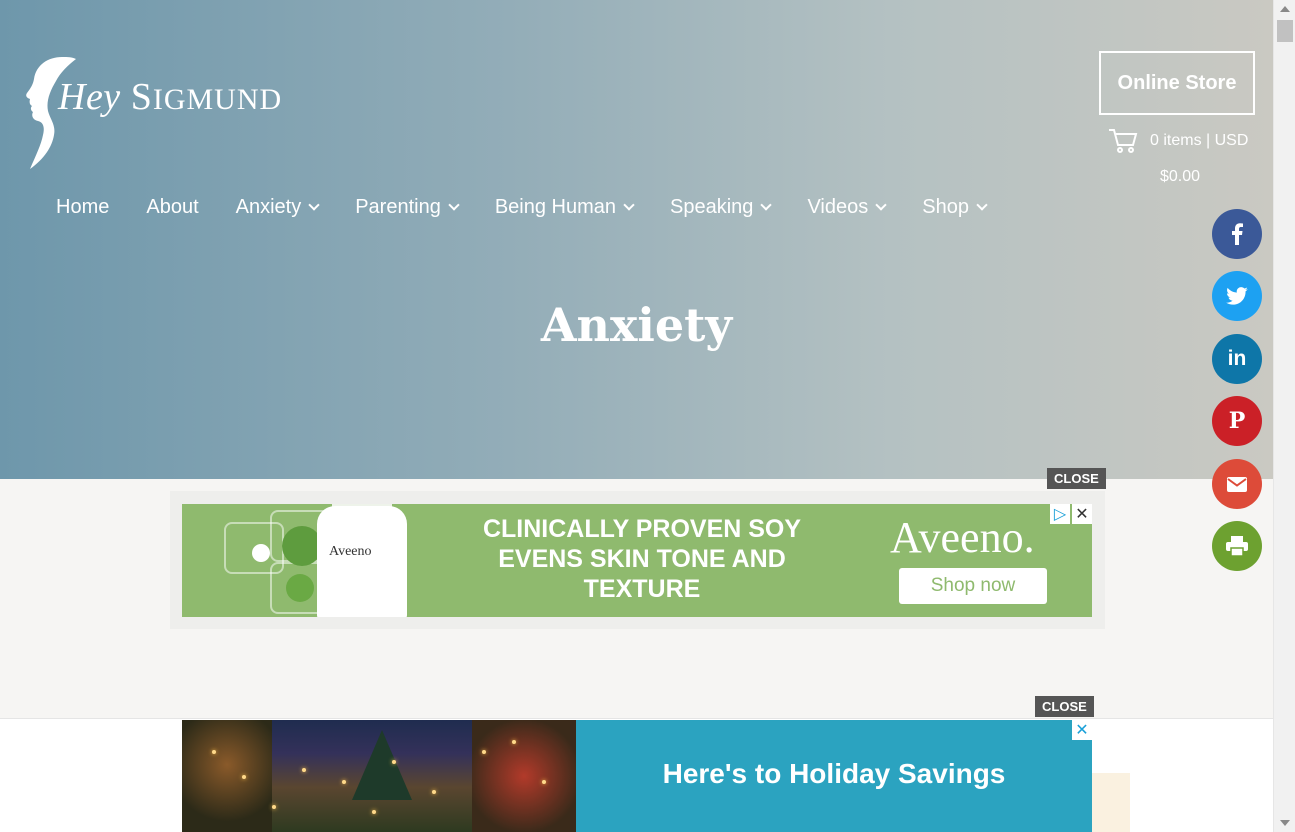 The height and width of the screenshot is (832, 1295). Describe the element at coordinates (1285, 31) in the screenshot. I see `scrollbar-thumb` at that location.